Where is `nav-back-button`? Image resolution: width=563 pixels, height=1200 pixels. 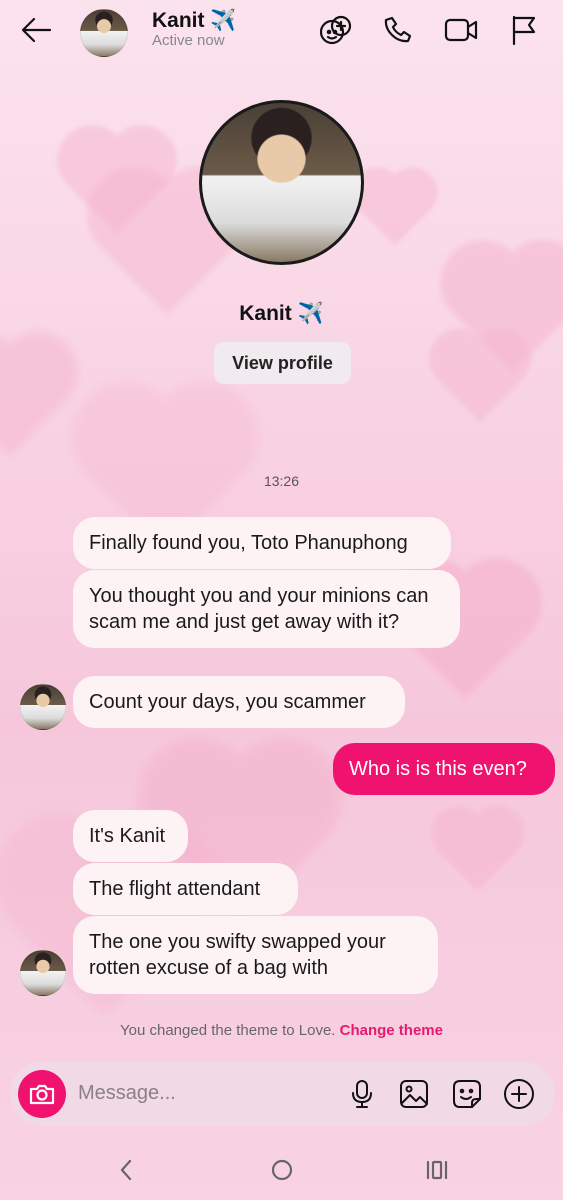 nav-back-button is located at coordinates (126, 1170).